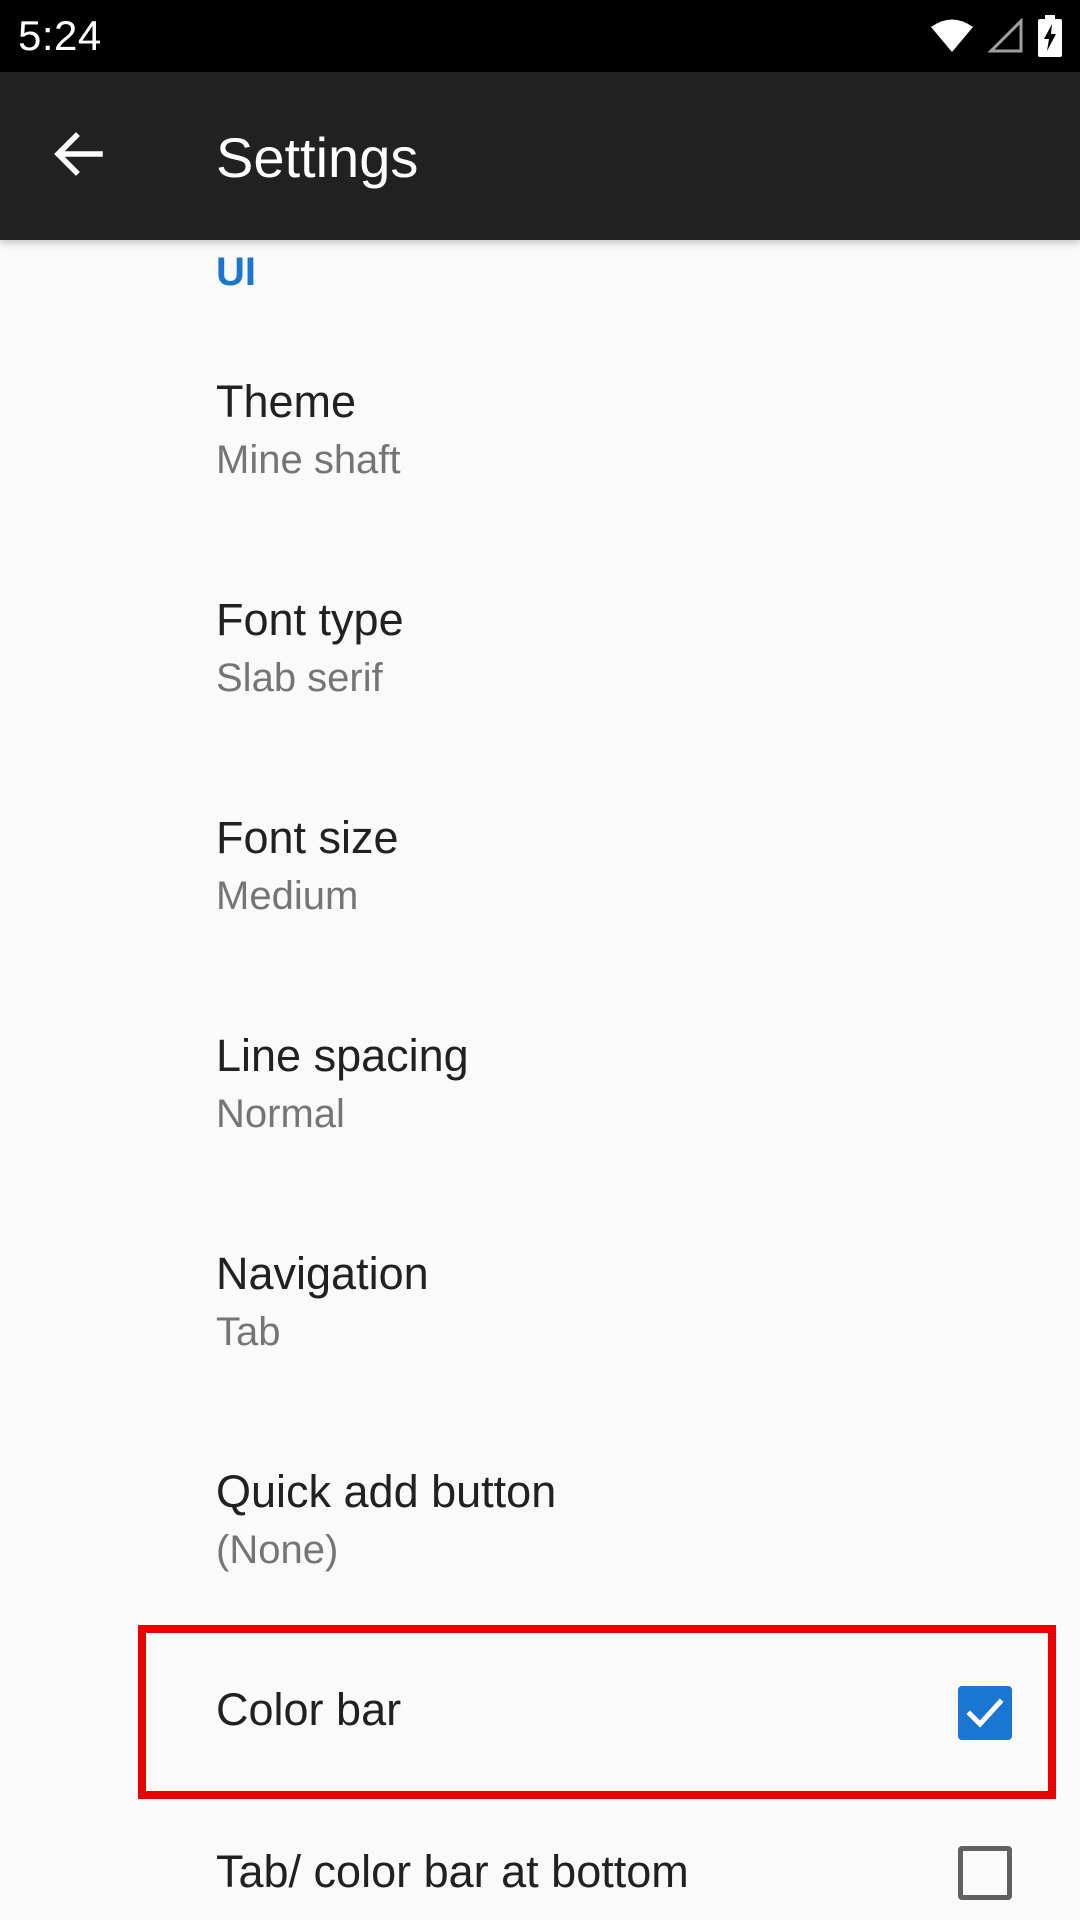 The height and width of the screenshot is (1920, 1080). Describe the element at coordinates (236, 272) in the screenshot. I see `section-header-ui: UI` at that location.